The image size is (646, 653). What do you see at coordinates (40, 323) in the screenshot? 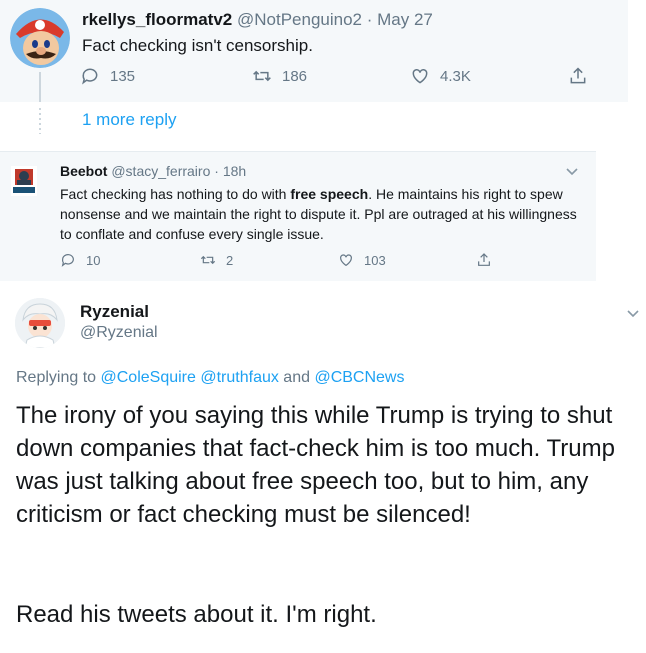
I see `avatar-ryzenial` at bounding box center [40, 323].